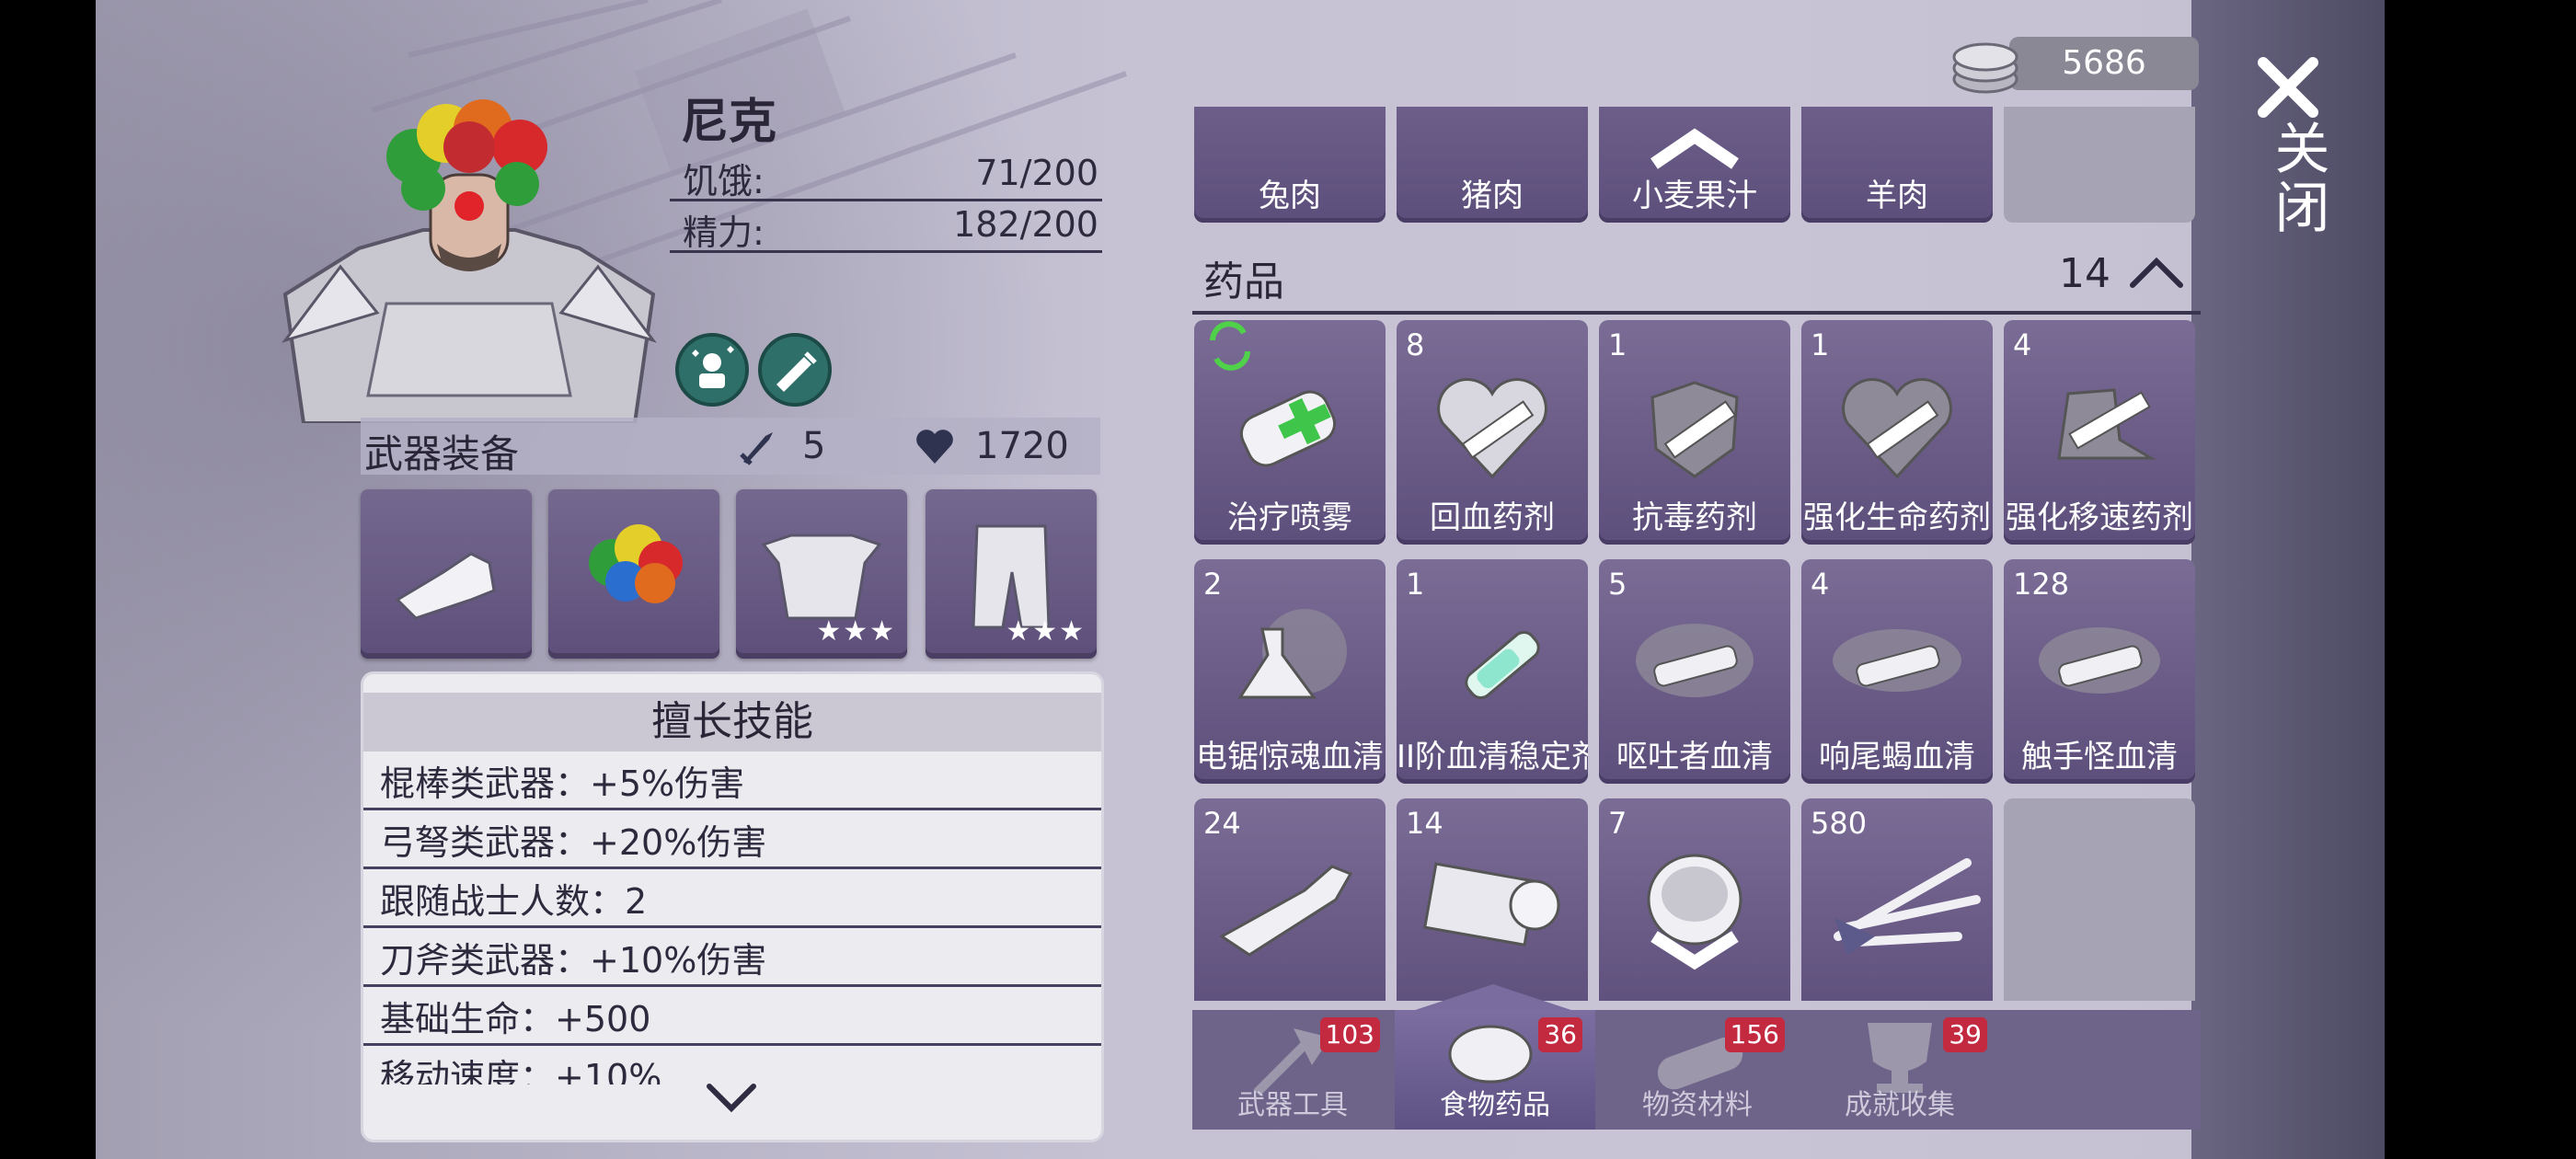 The height and width of the screenshot is (1159, 2576). Describe the element at coordinates (1617, 823) in the screenshot. I see `item-count: 7` at that location.